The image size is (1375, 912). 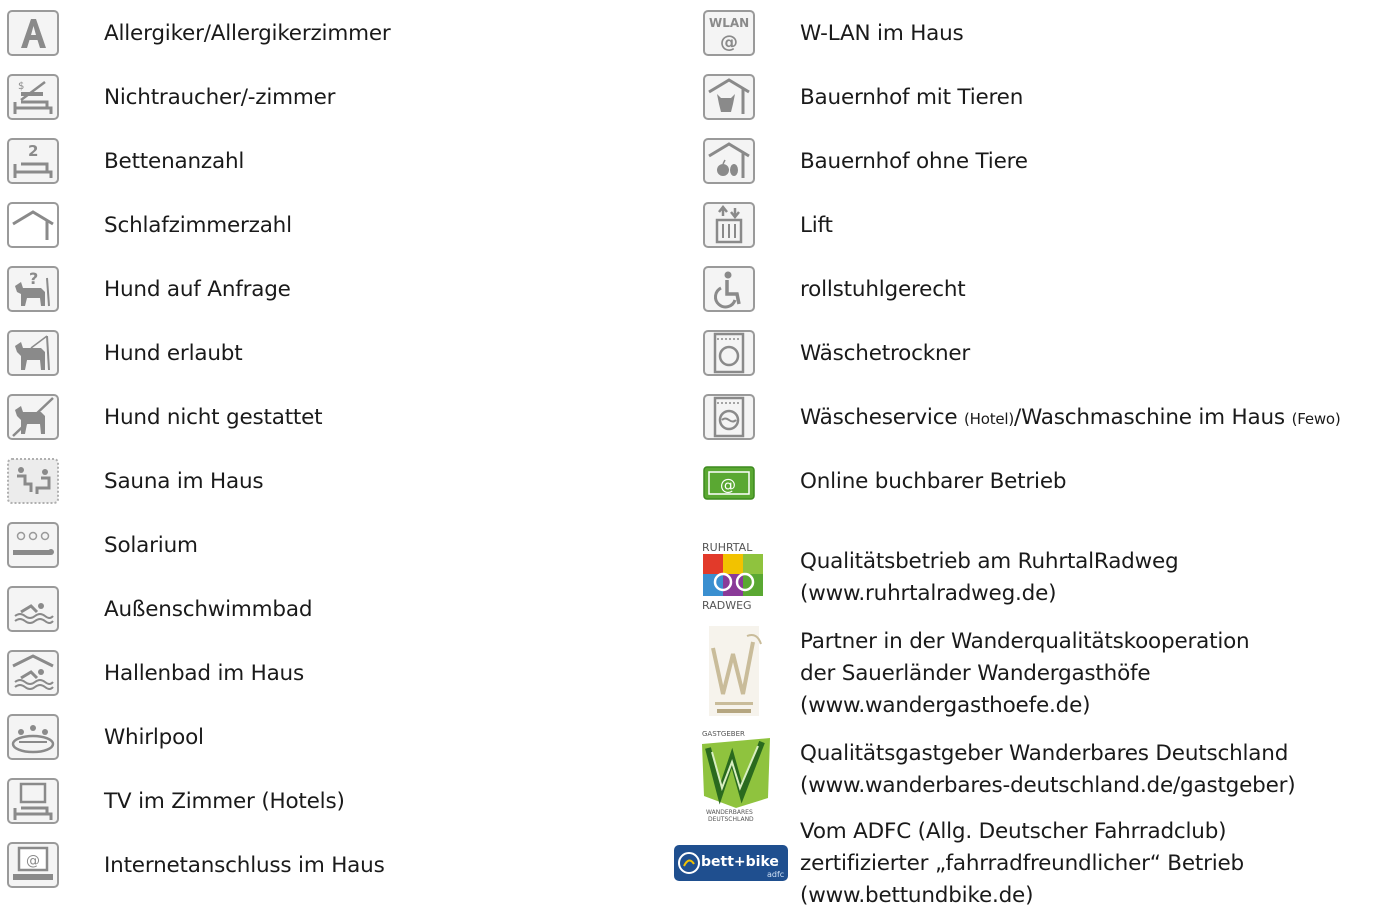 What do you see at coordinates (989, 561) in the screenshot?
I see `badge-line: Qualitätsbetrieb am RuhrtalRadweg` at bounding box center [989, 561].